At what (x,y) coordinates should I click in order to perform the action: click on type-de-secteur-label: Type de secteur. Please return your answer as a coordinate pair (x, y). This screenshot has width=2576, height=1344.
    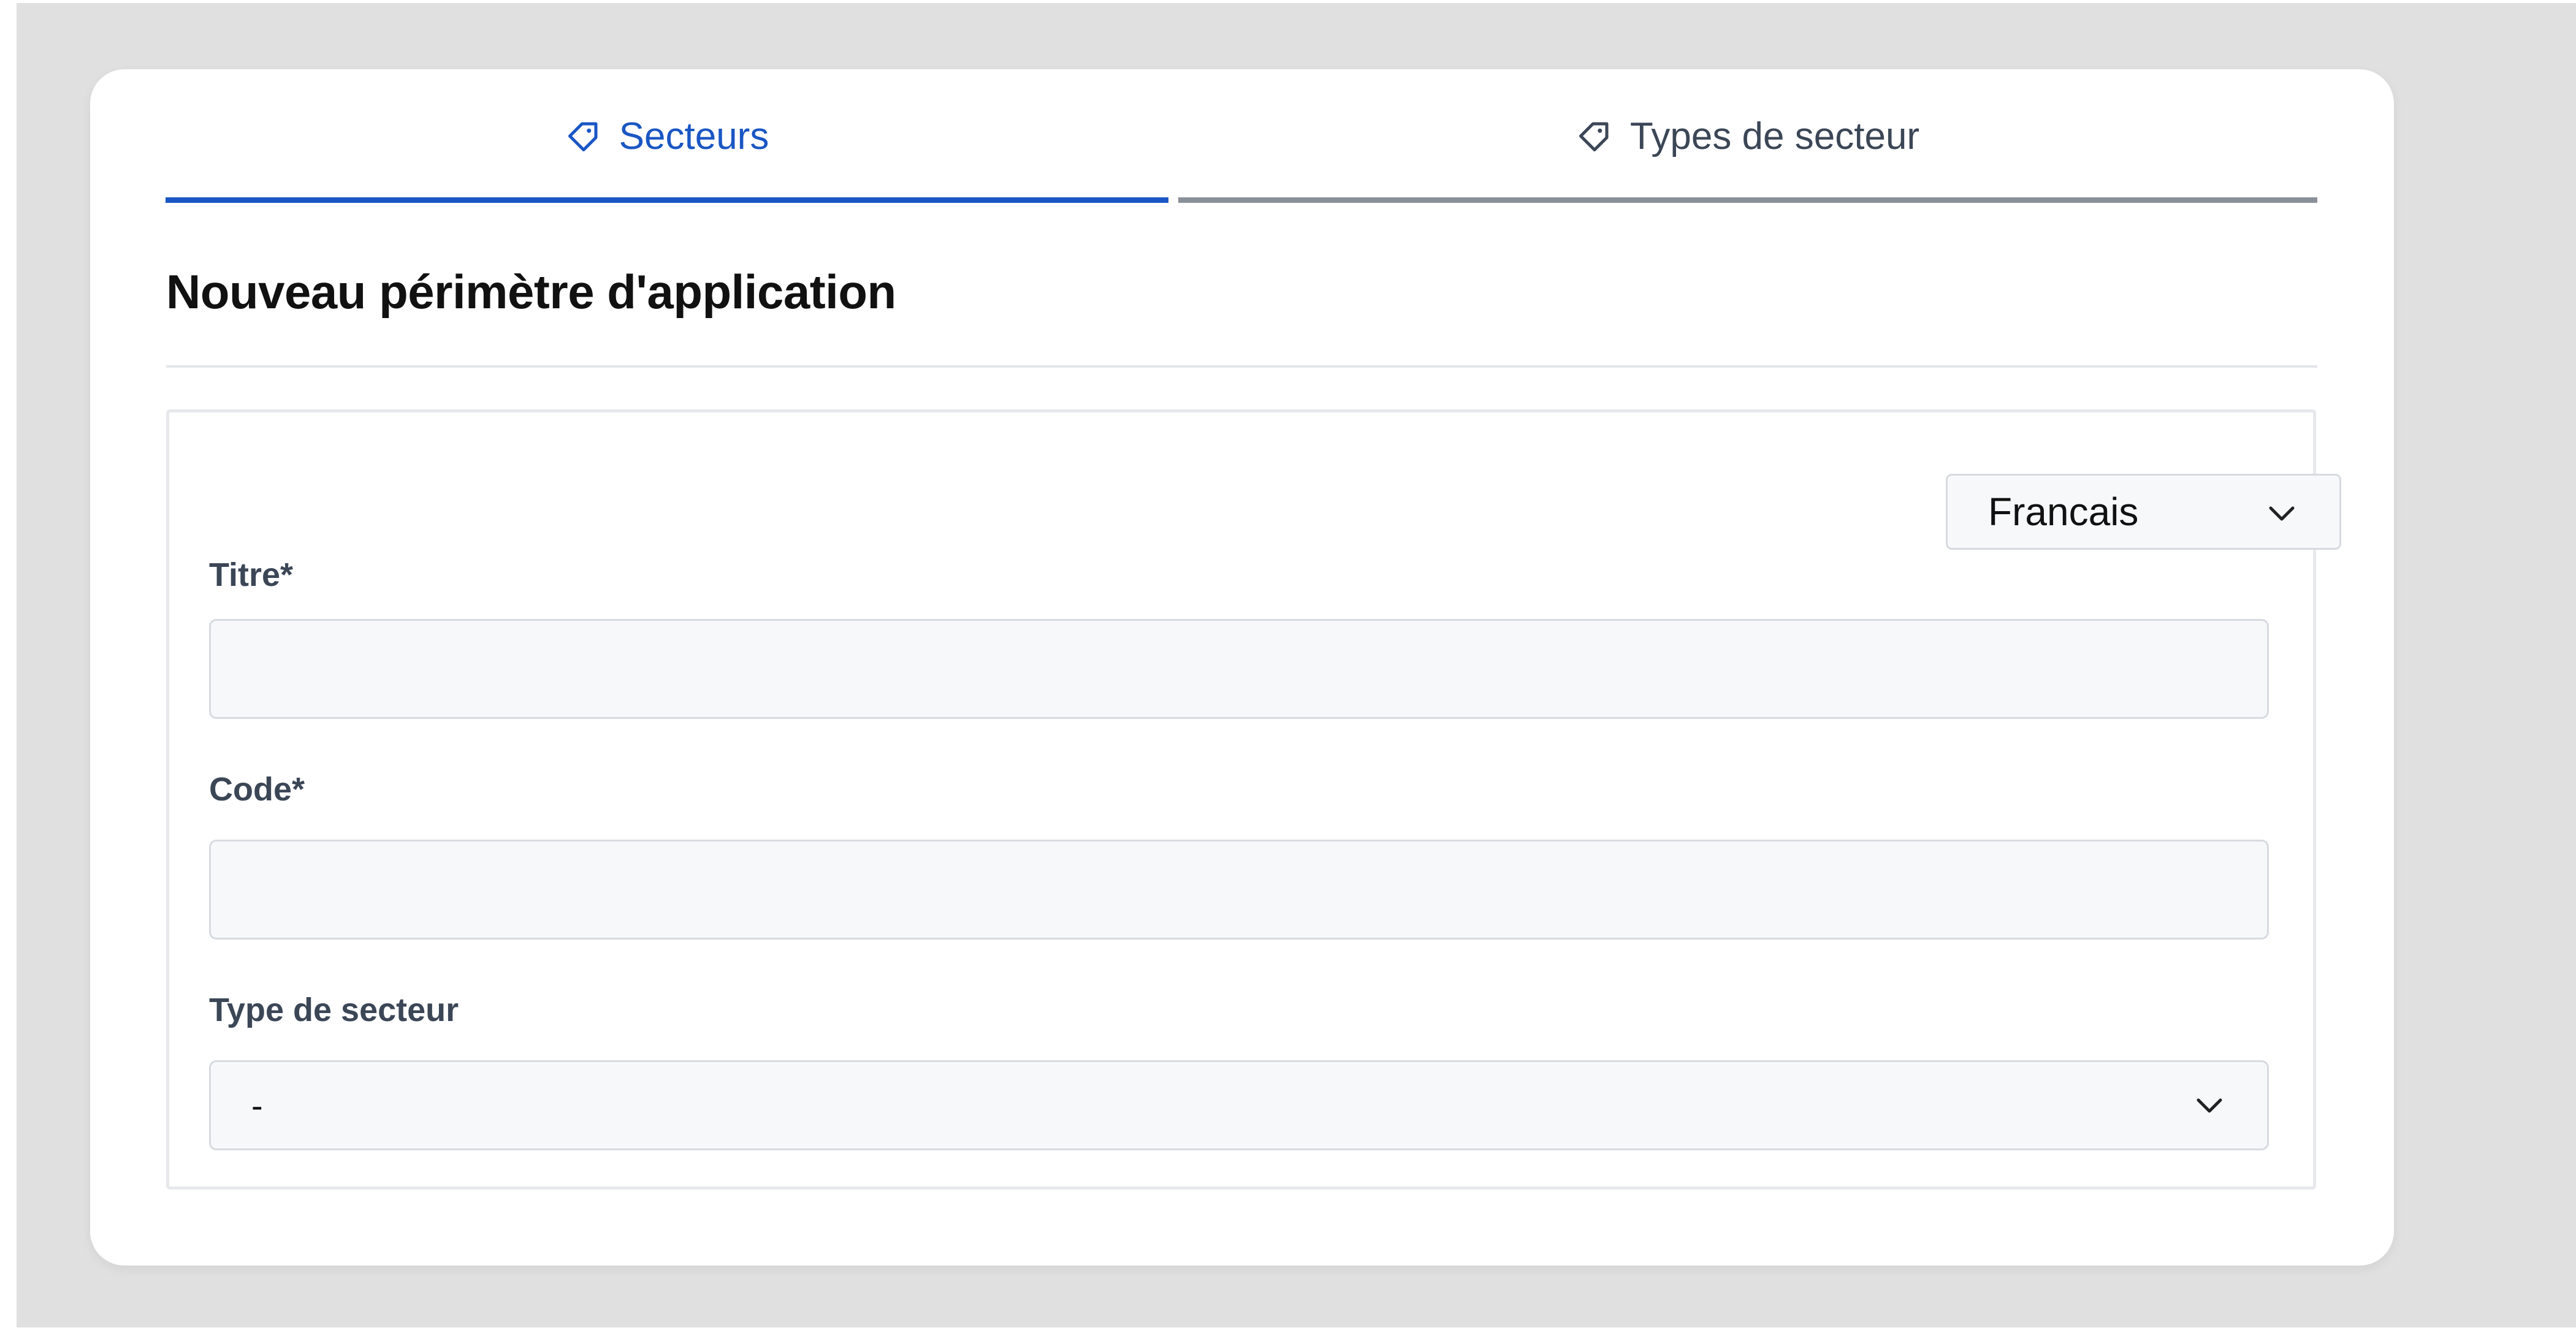
    Looking at the image, I should click on (334, 1010).